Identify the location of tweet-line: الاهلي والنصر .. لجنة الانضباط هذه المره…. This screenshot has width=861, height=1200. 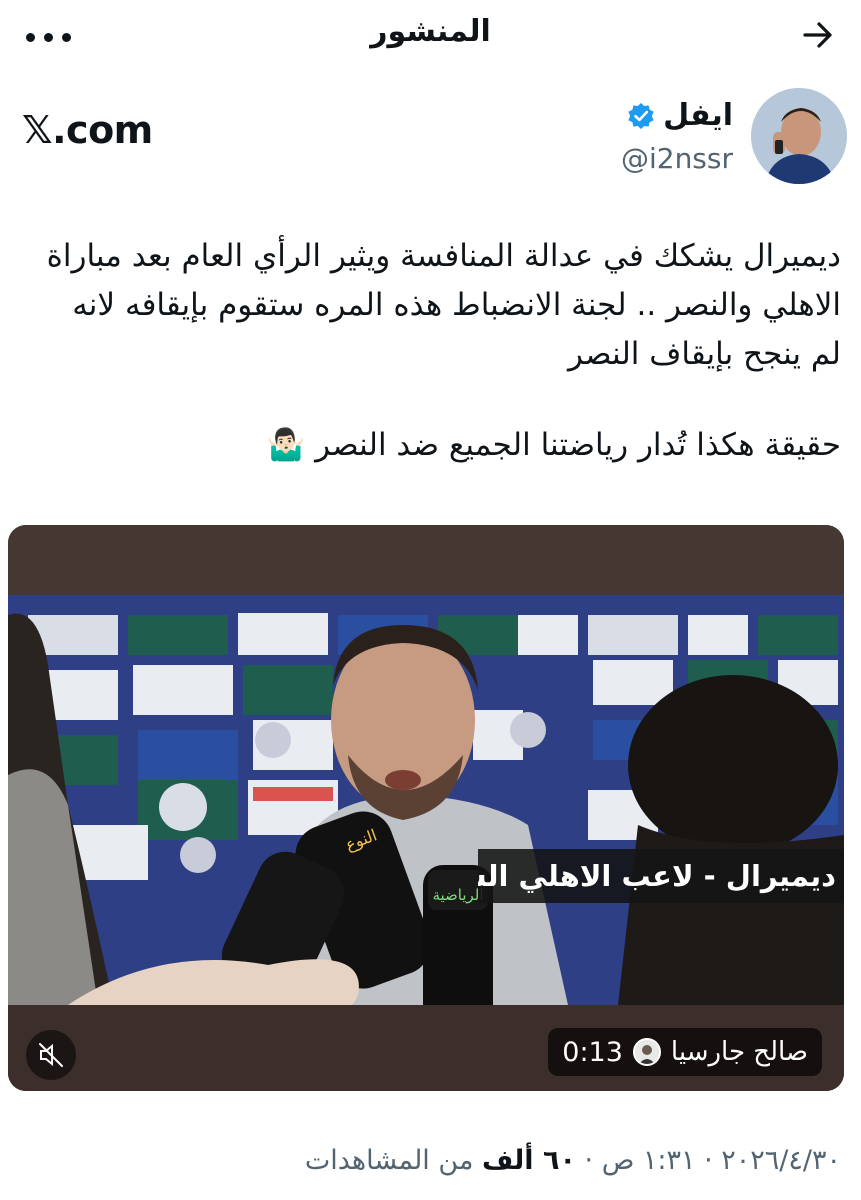
(456, 305).